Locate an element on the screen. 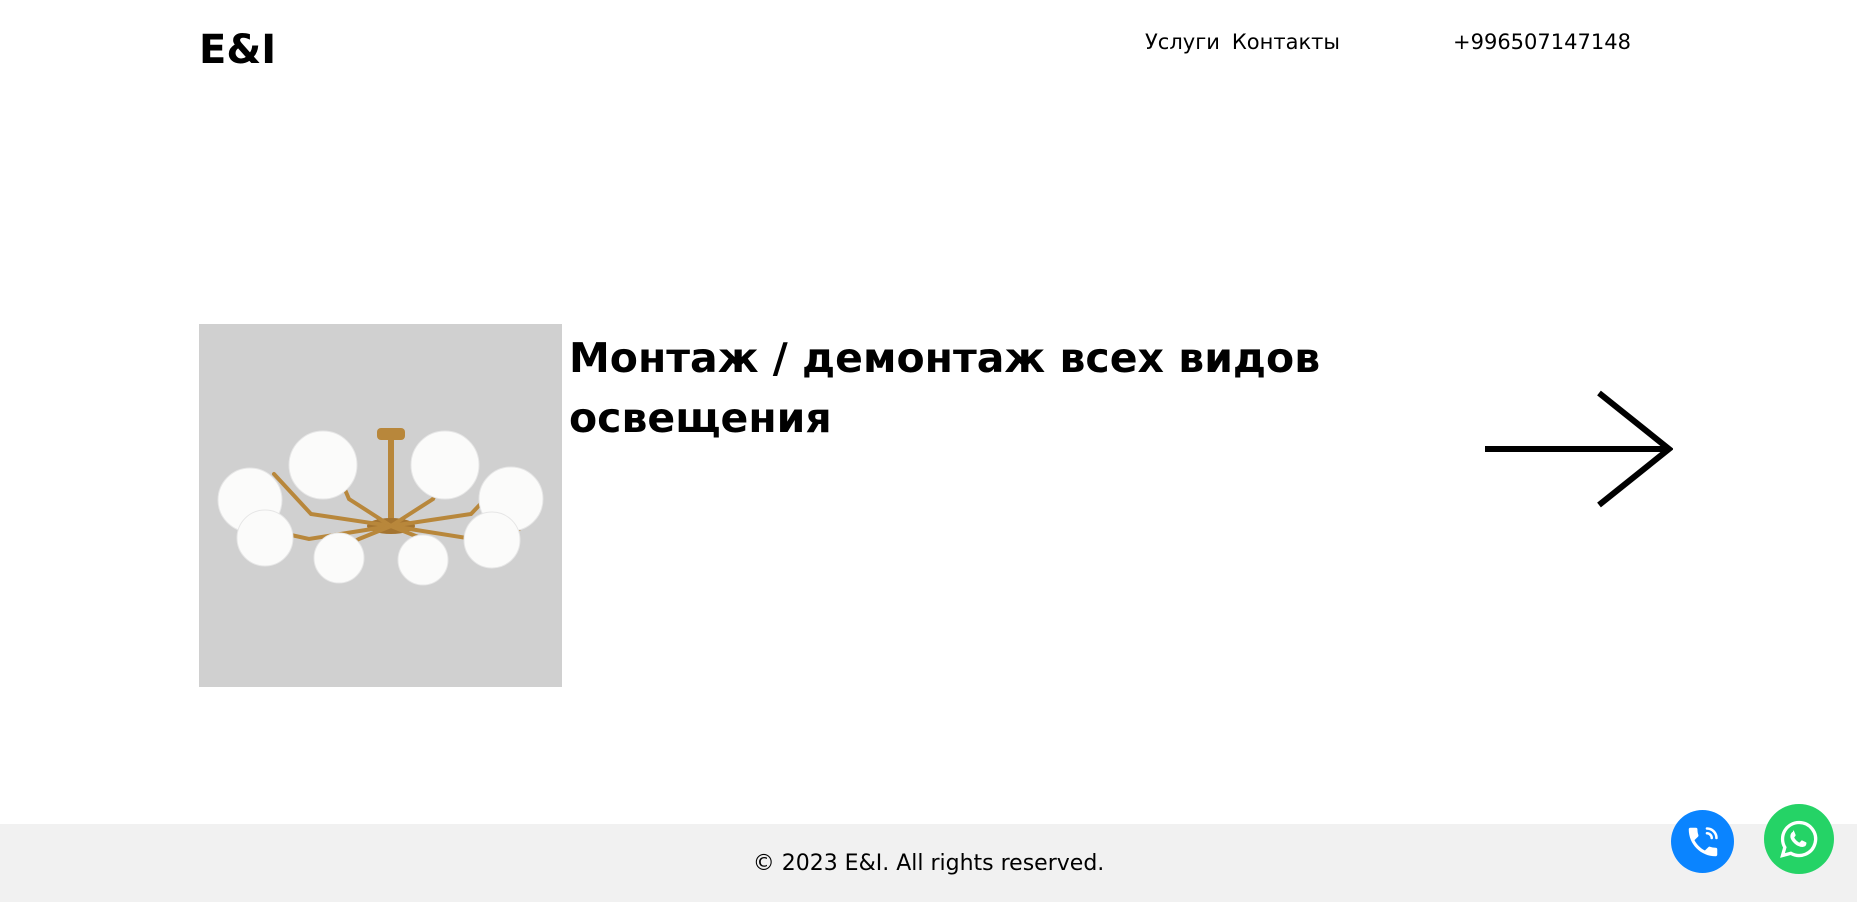 The width and height of the screenshot is (1857, 902). call-button is located at coordinates (1702, 841).